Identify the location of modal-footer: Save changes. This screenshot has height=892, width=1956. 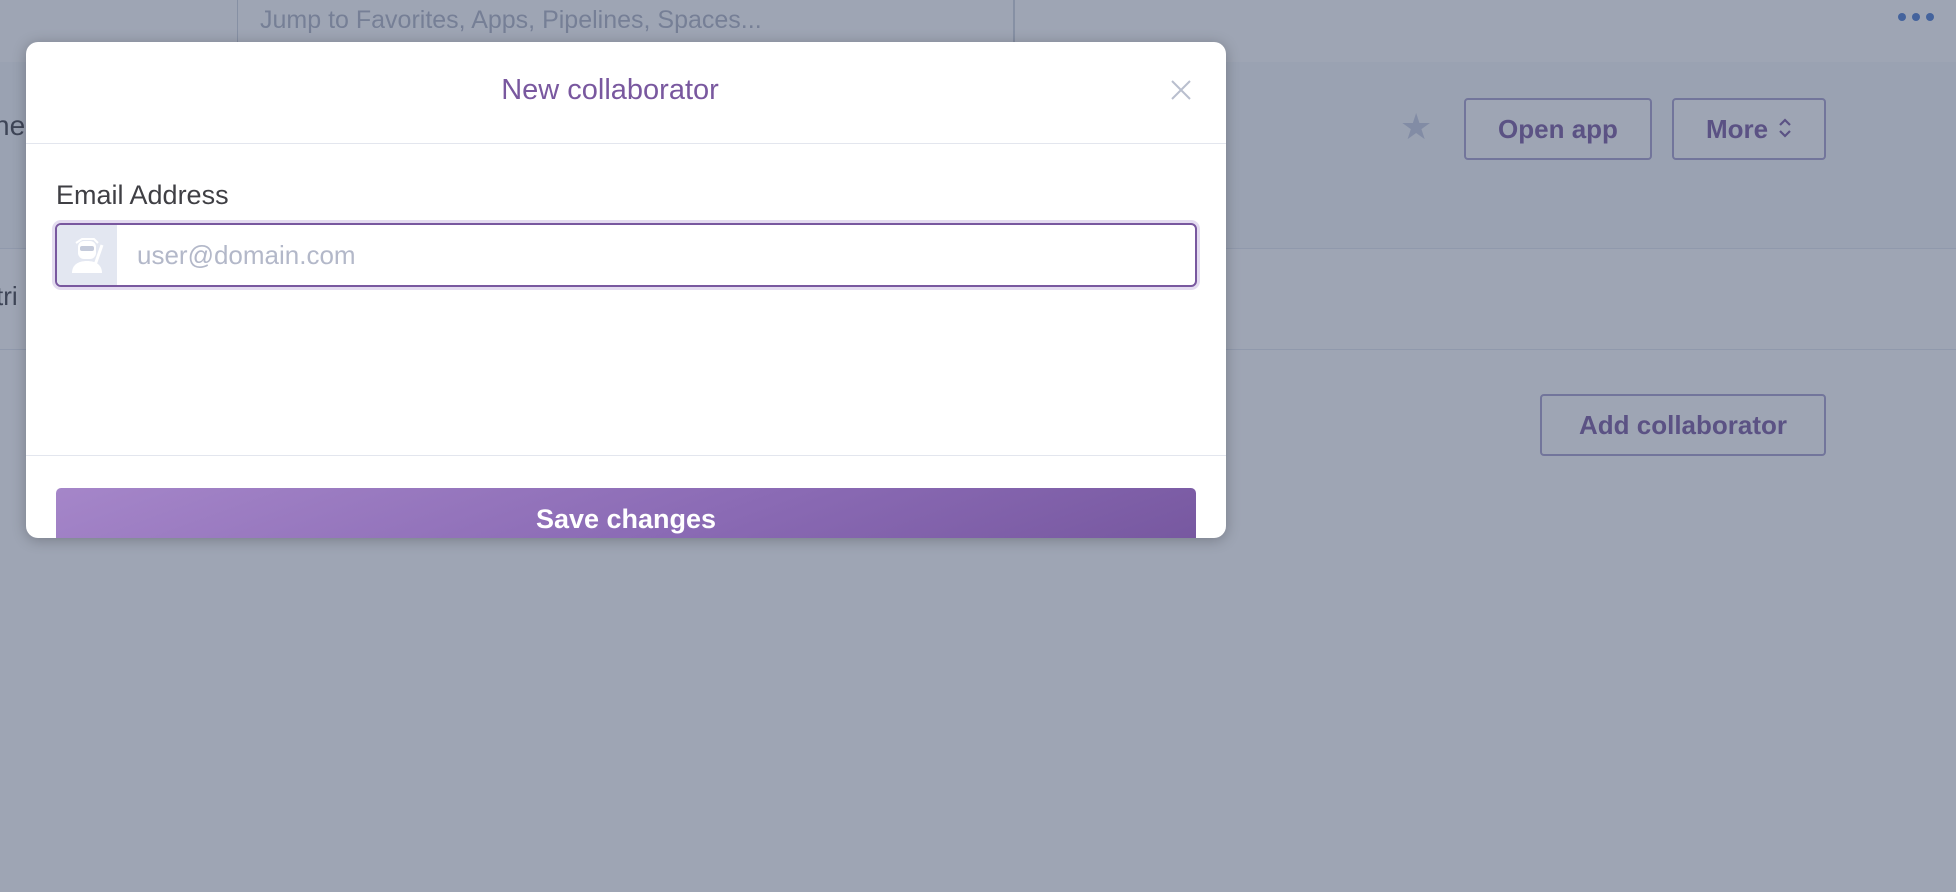
(626, 497).